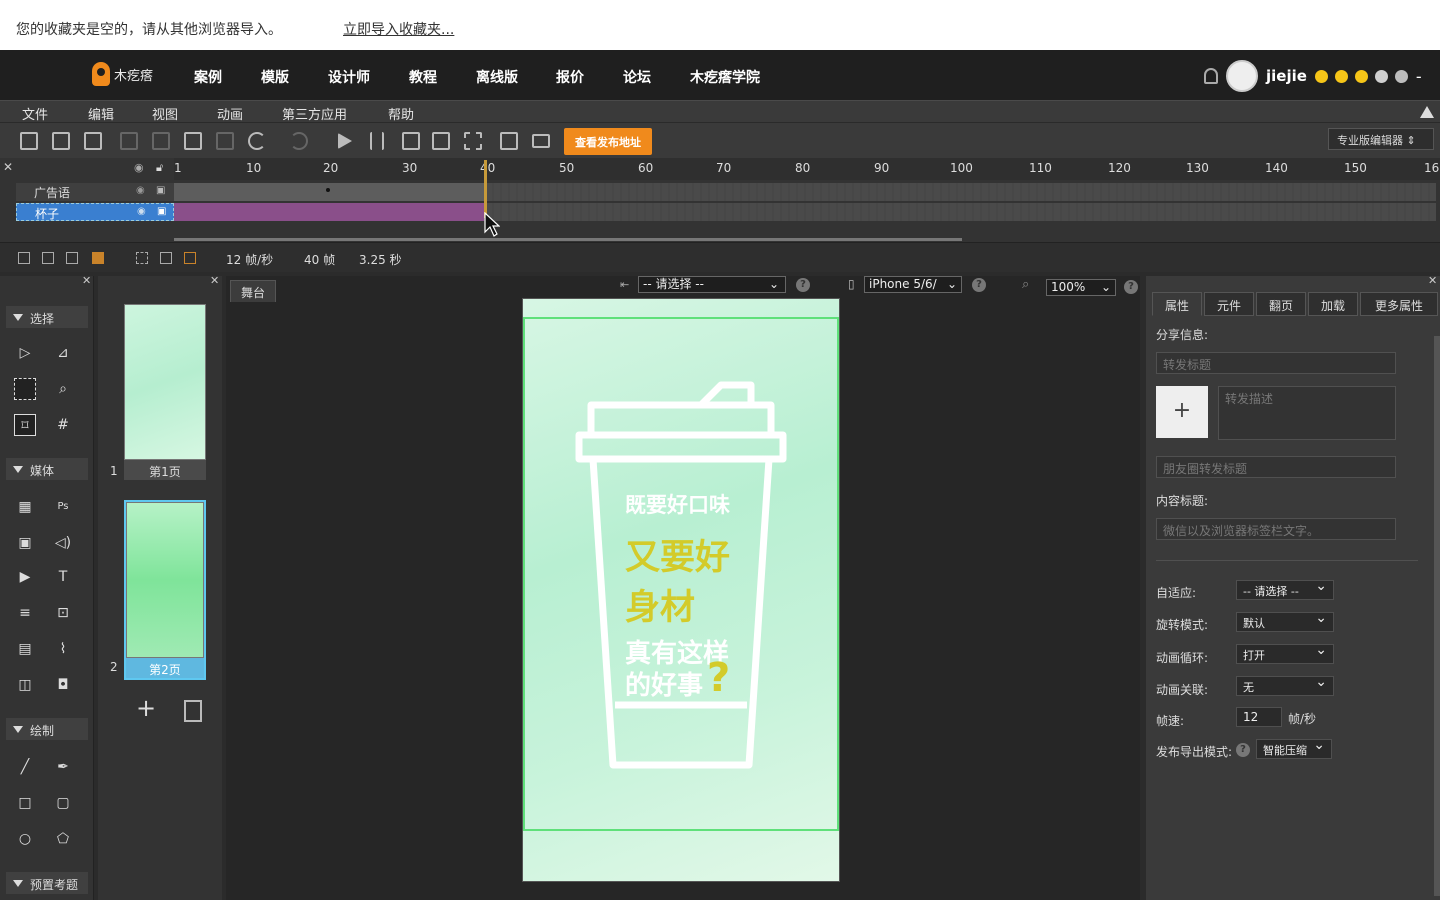 The height and width of the screenshot is (900, 1440). I want to click on components-icon: ▦, so click(25, 507).